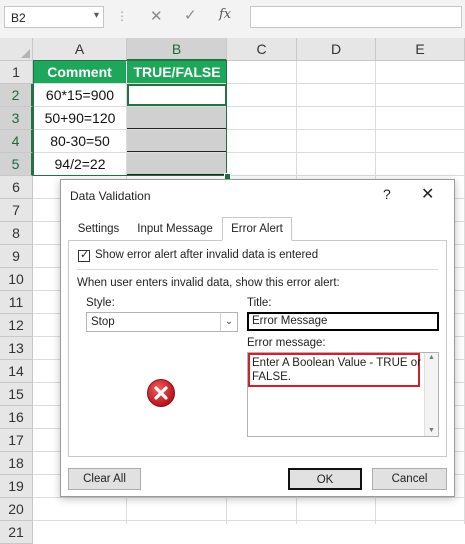 The width and height of the screenshot is (465, 544). What do you see at coordinates (100, 303) in the screenshot?
I see `style-label: Style:` at bounding box center [100, 303].